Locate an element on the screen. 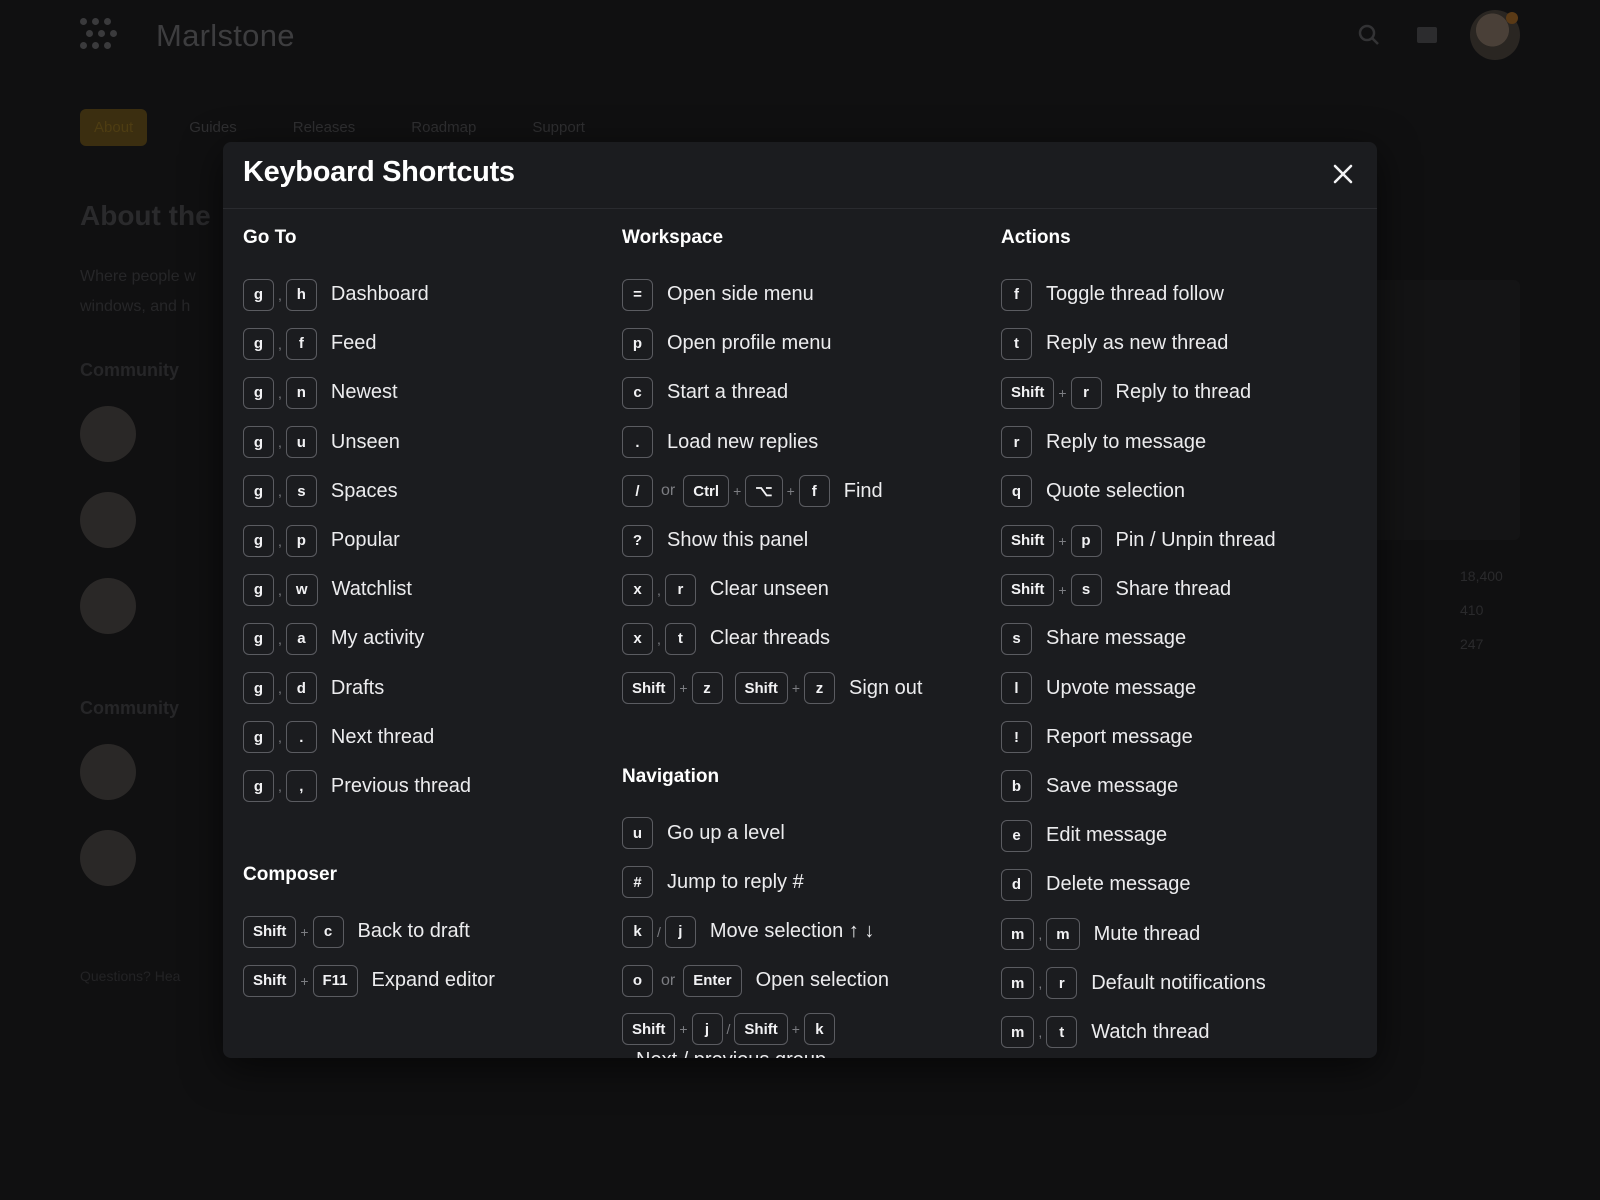 Image resolution: width=1600 pixels, height=1200 pixels. key-cap: ⌥ is located at coordinates (764, 491).